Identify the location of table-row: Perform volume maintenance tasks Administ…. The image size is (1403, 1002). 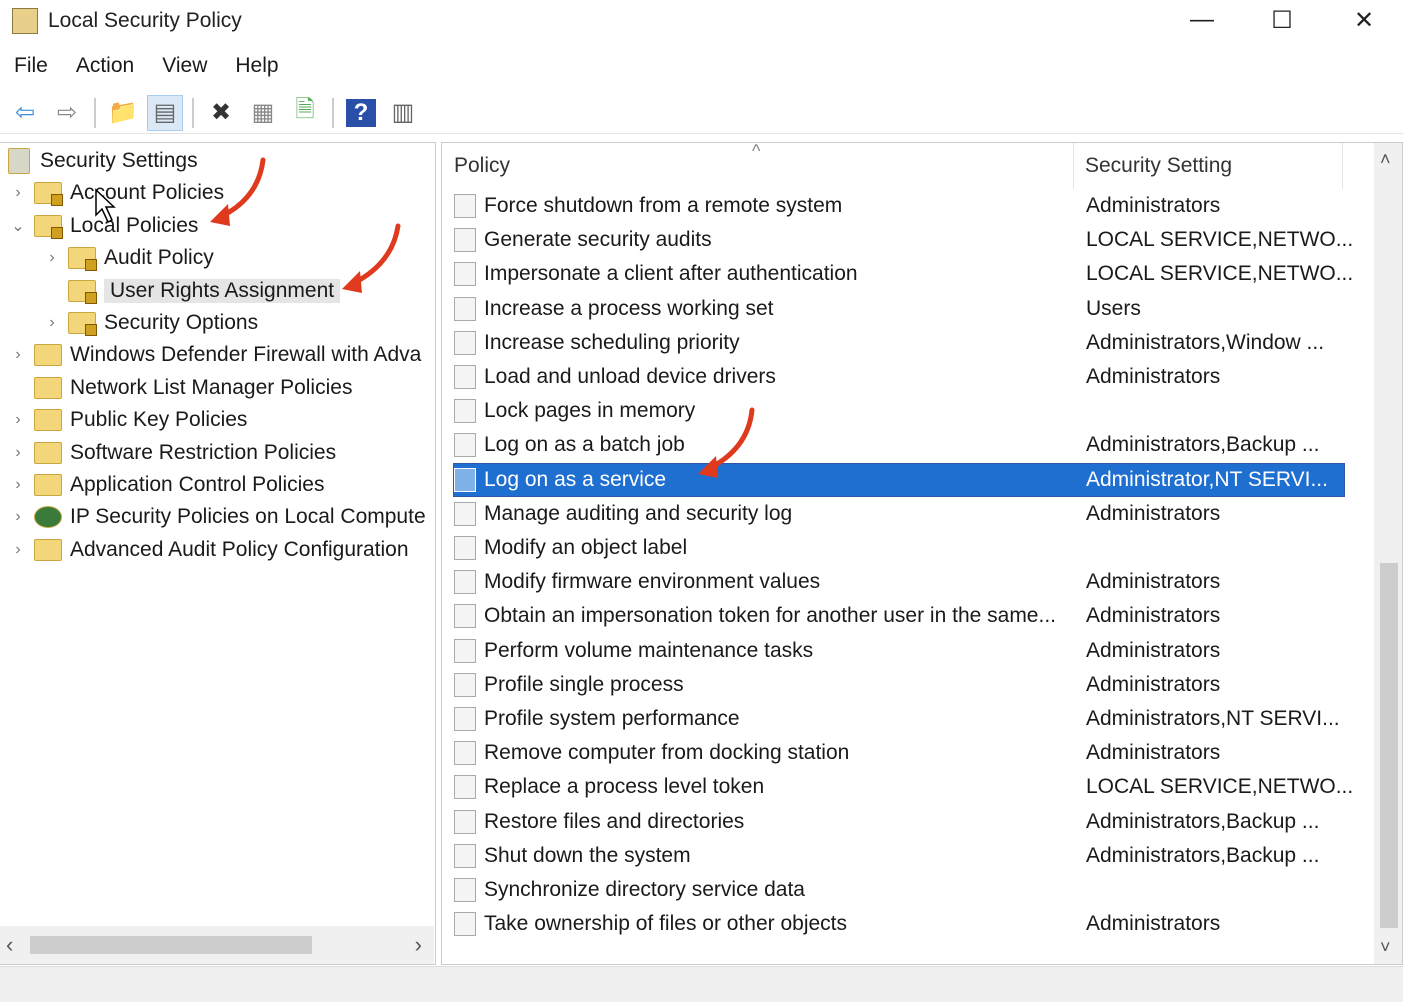
(899, 651).